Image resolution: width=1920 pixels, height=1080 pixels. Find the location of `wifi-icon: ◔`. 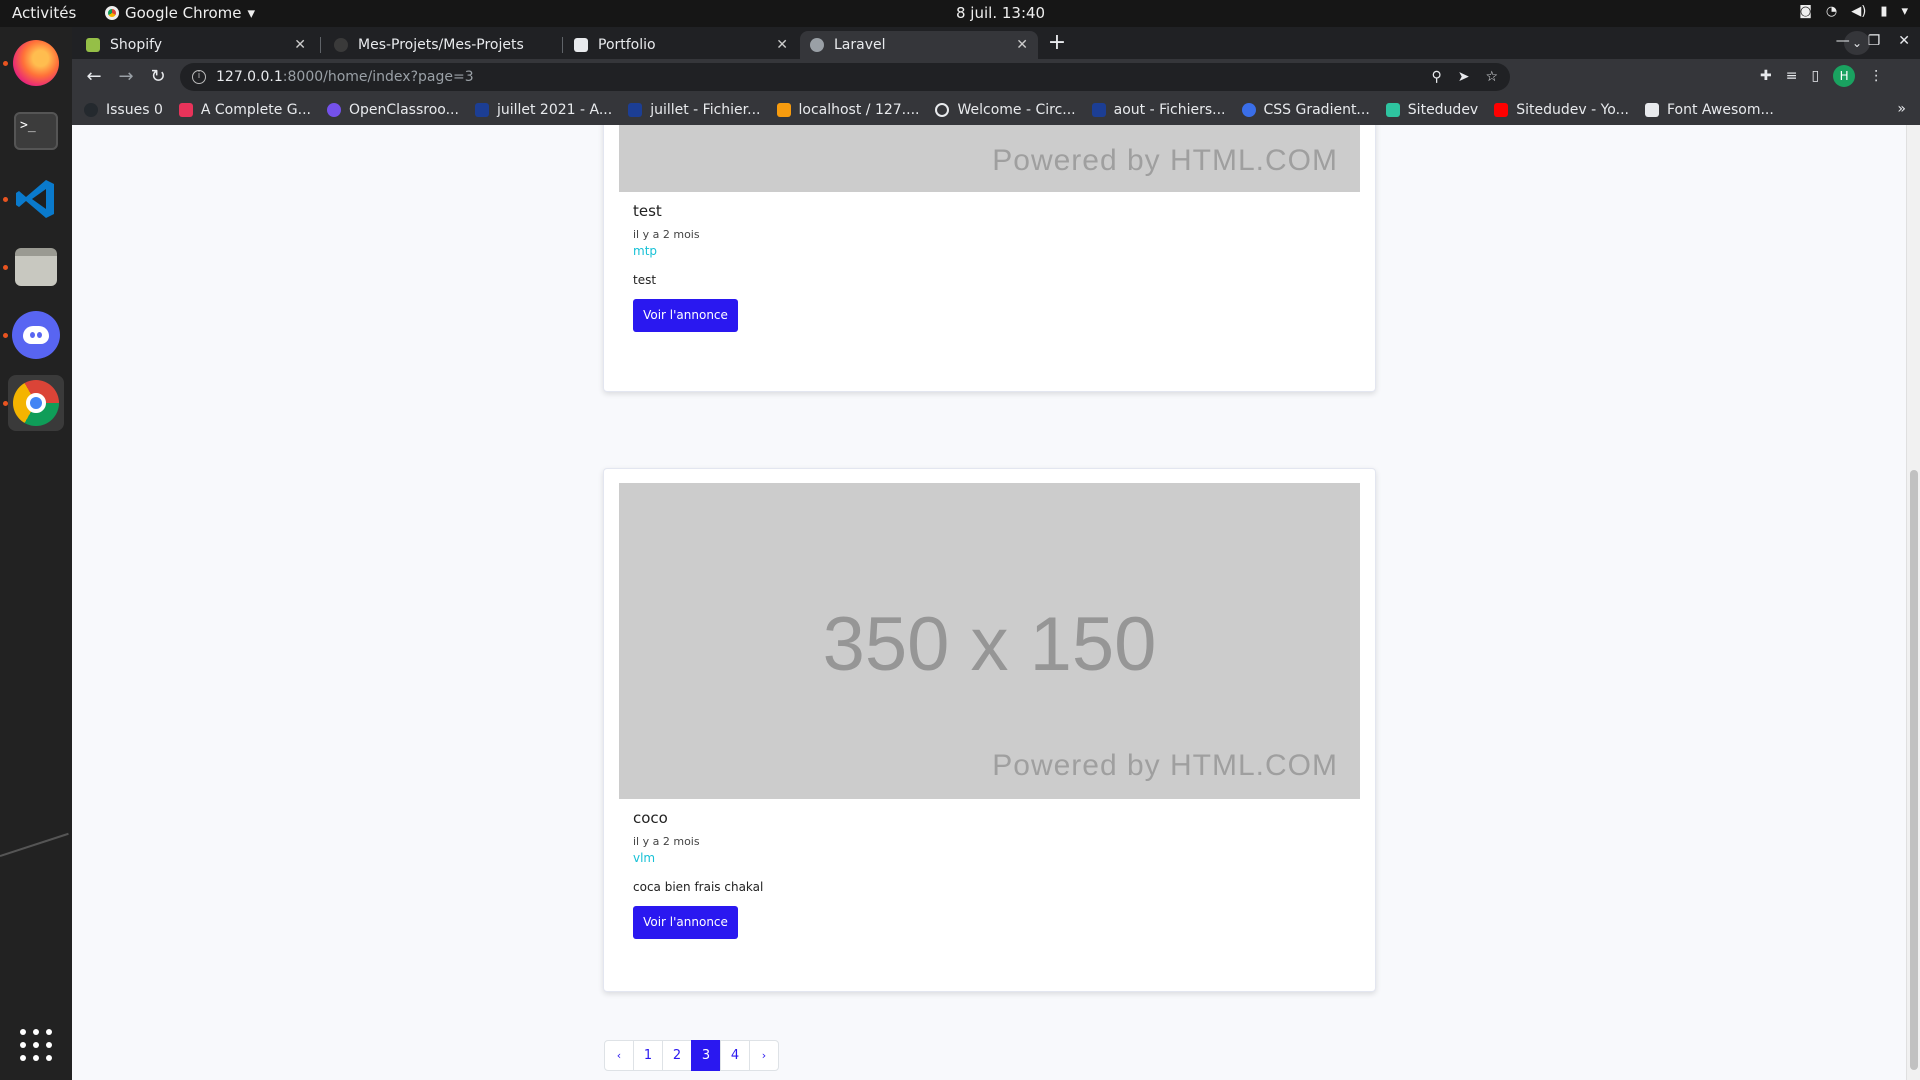

wifi-icon: ◔ is located at coordinates (1831, 11).